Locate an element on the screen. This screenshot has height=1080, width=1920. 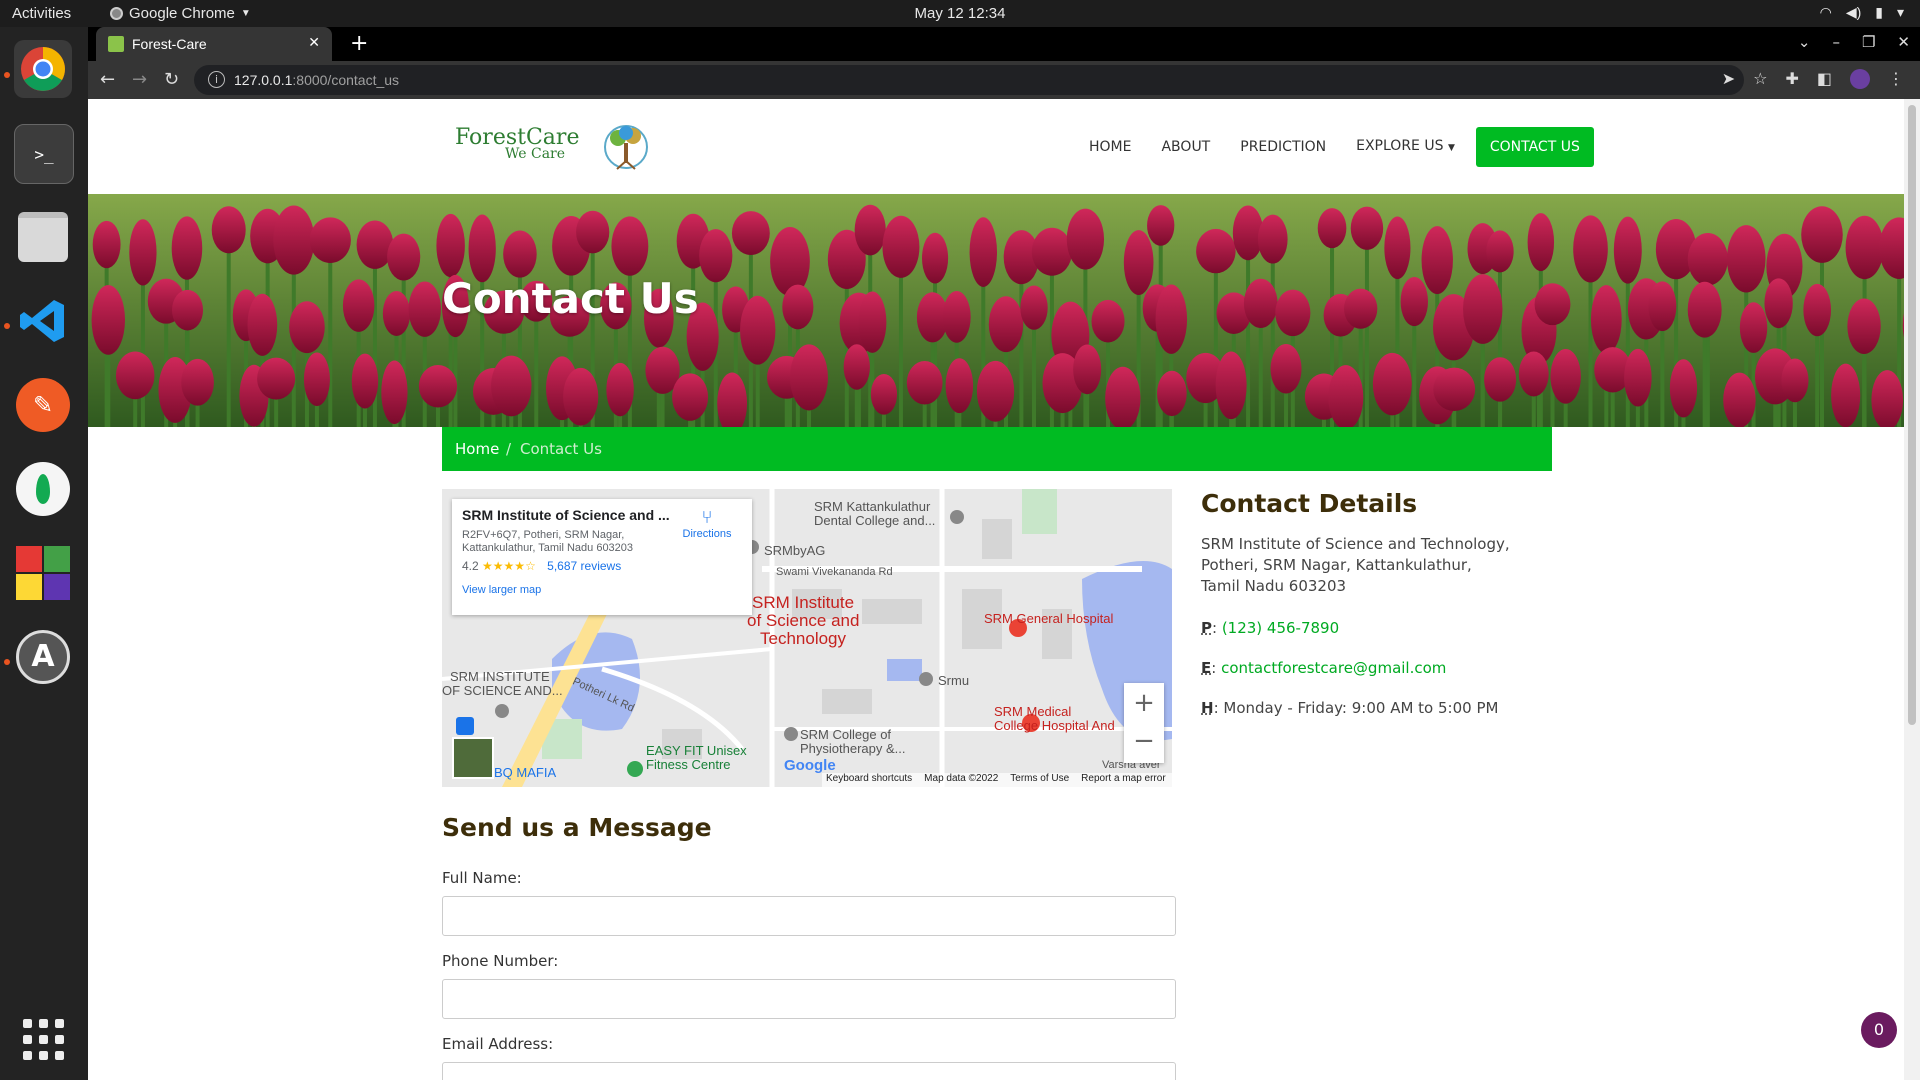
site-logo: ForestCare We Care is located at coordinates (551, 147).